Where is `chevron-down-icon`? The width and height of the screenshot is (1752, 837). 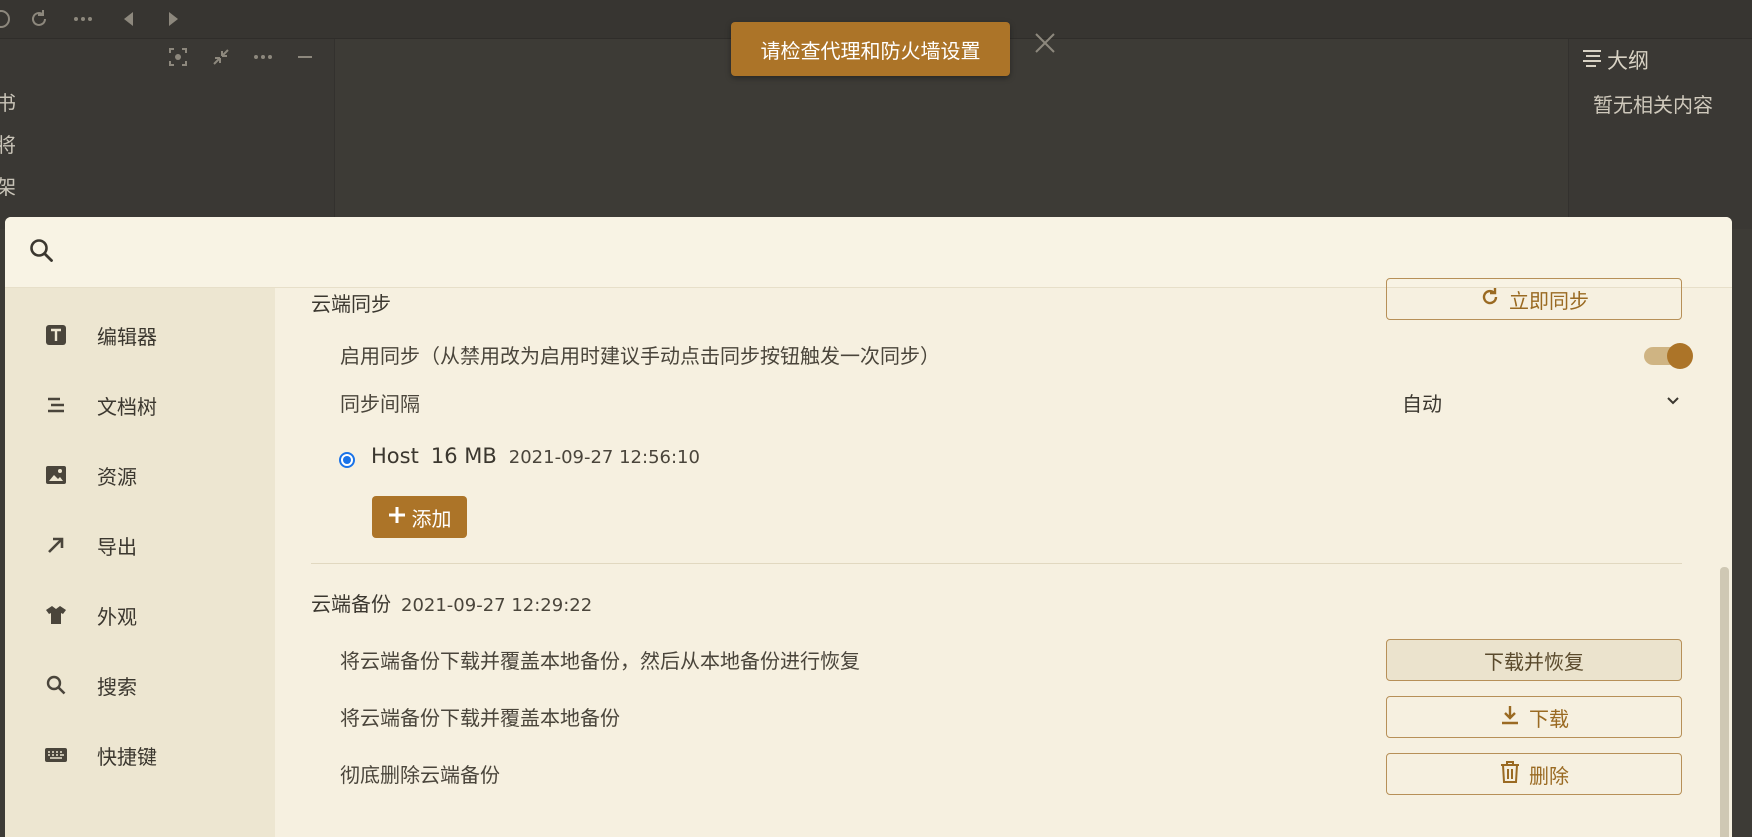
chevron-down-icon is located at coordinates (1673, 401).